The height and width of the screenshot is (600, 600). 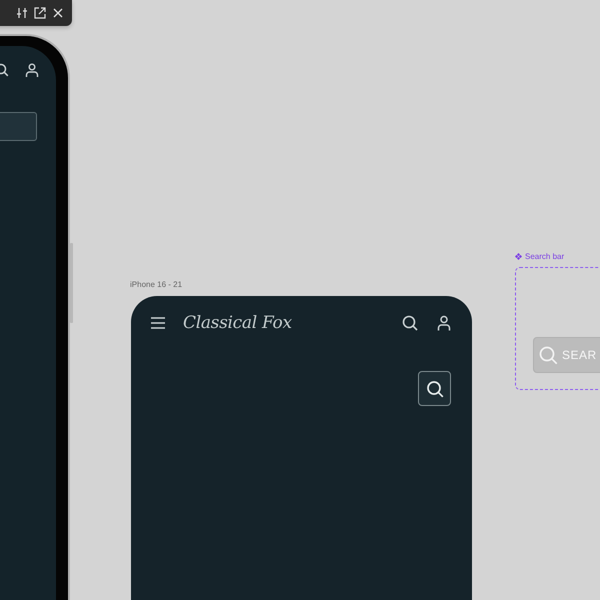 I want to click on menu-icon, so click(x=158, y=323).